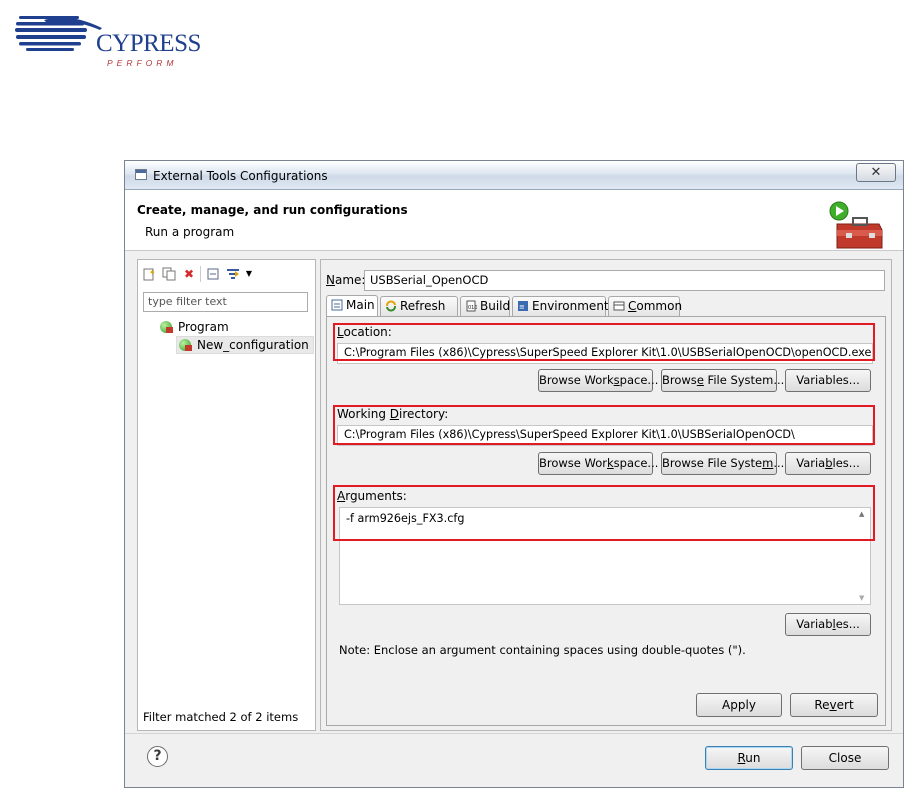 The image size is (907, 790). What do you see at coordinates (185, 345) in the screenshot?
I see `config-launch-icon` at bounding box center [185, 345].